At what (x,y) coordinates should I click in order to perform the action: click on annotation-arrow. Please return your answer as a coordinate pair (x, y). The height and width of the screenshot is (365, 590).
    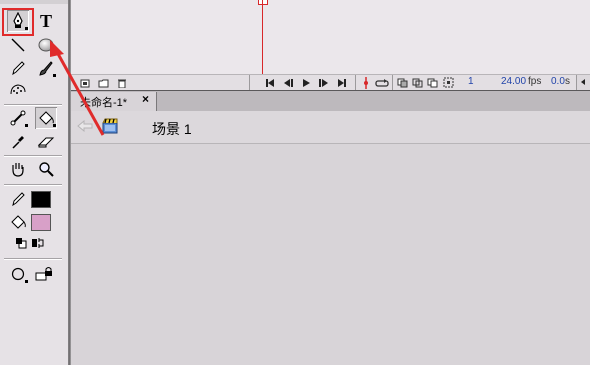
    Looking at the image, I should click on (77, 88).